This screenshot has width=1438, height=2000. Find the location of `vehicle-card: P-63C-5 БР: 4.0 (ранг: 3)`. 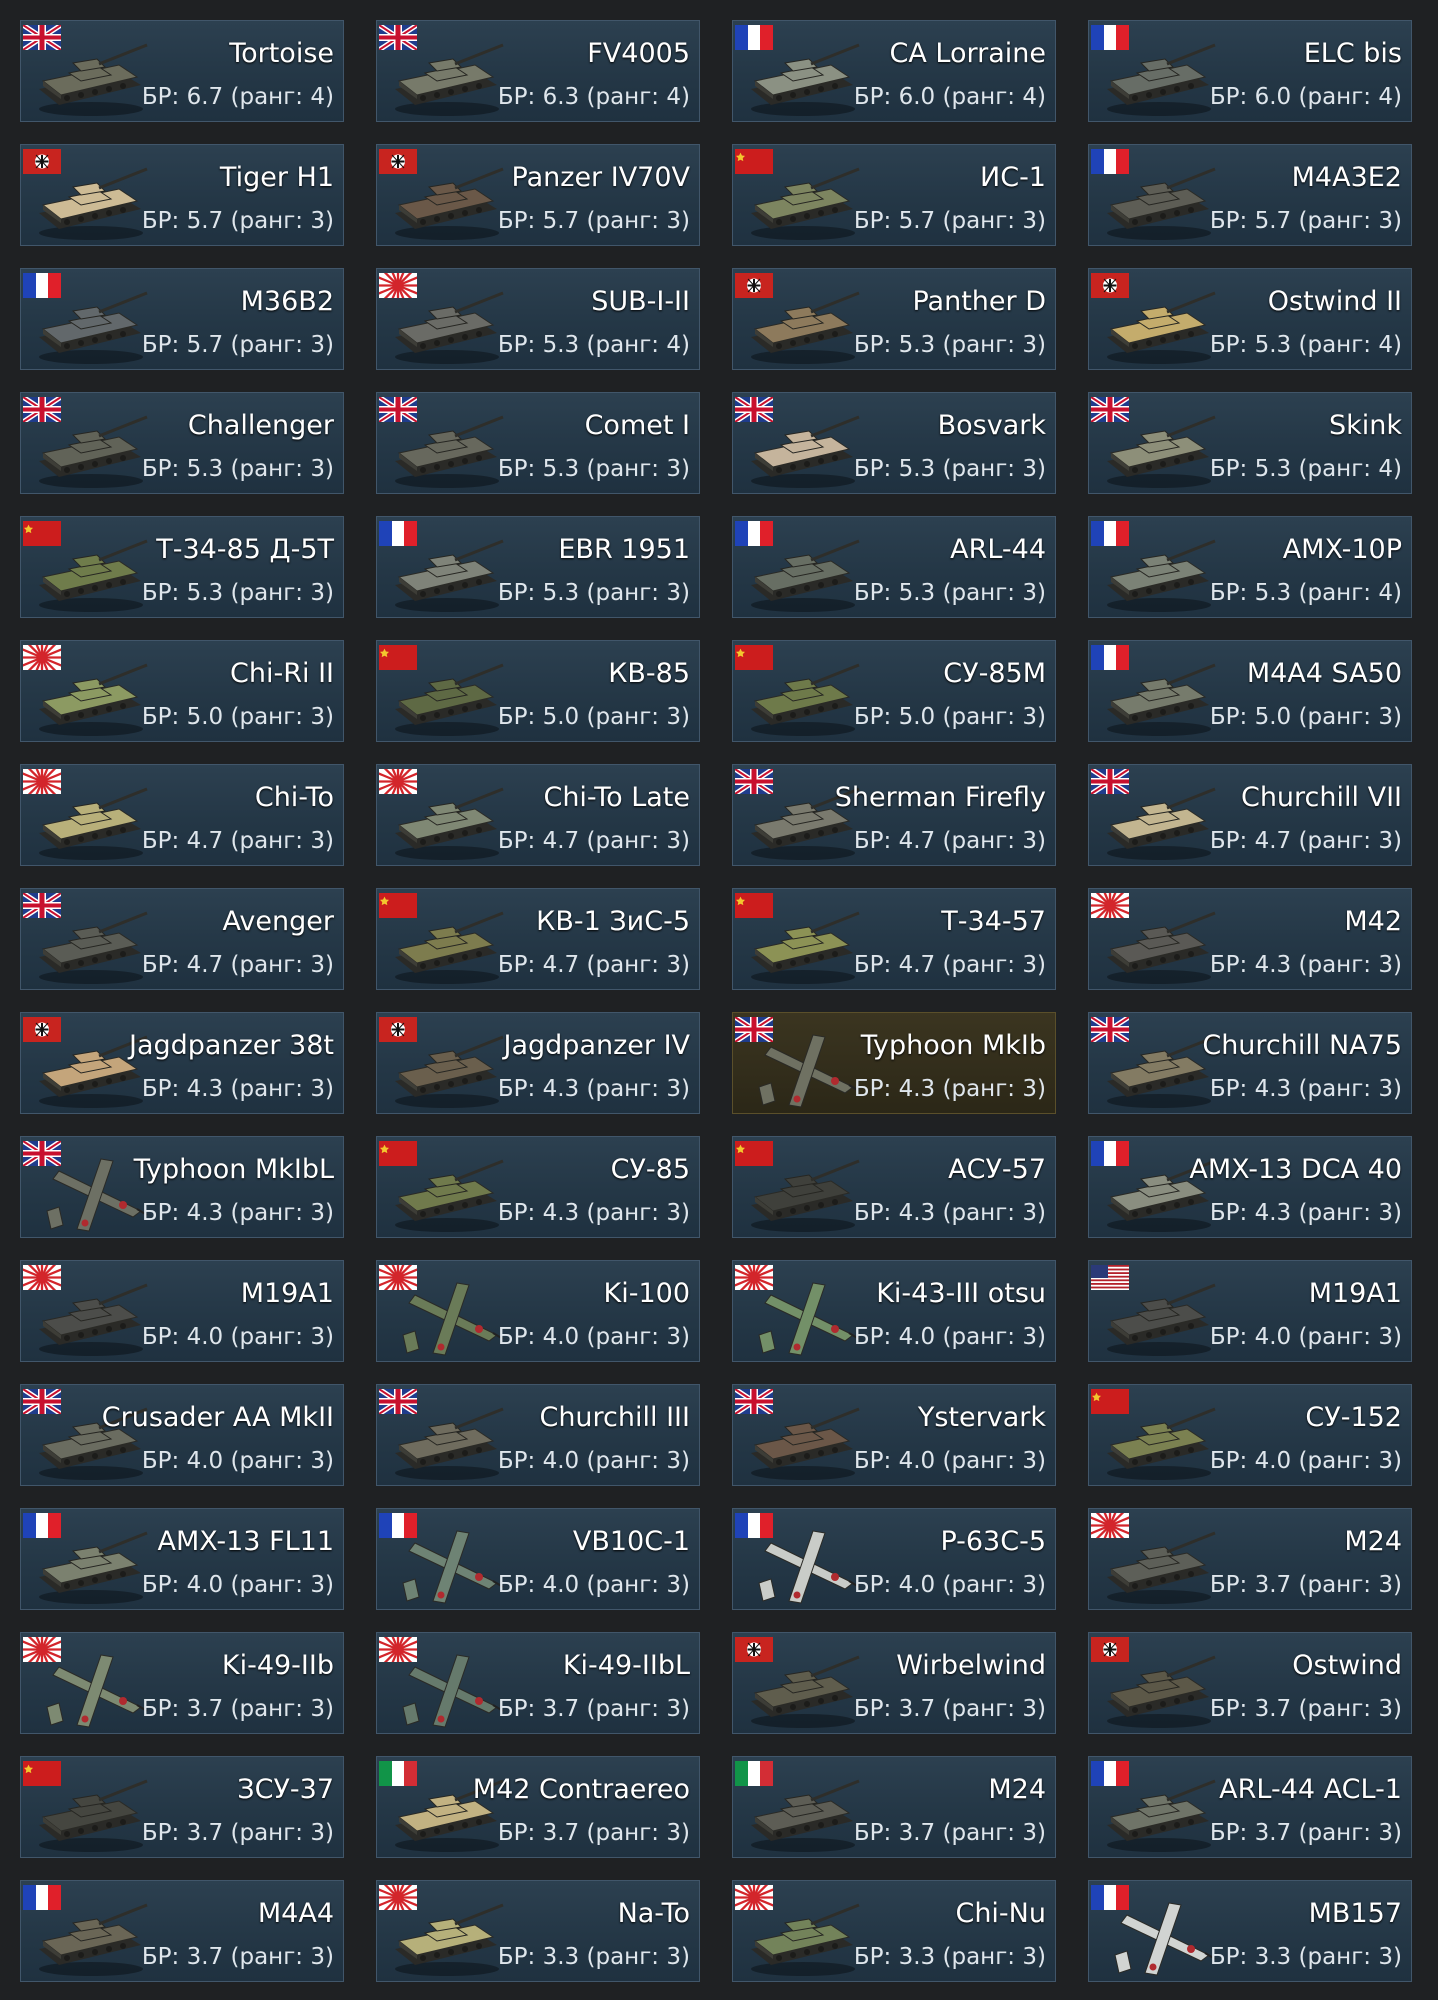

vehicle-card: P-63C-5 БР: 4.0 (ранг: 3) is located at coordinates (894, 1559).